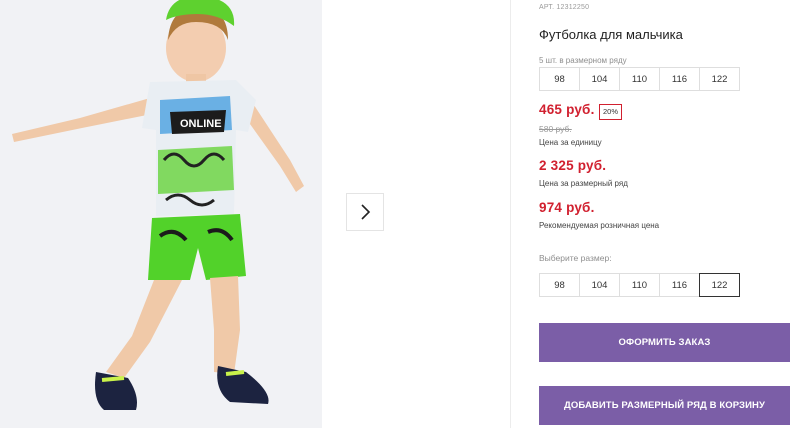 Image resolution: width=800 pixels, height=428 pixels. Describe the element at coordinates (570, 142) in the screenshot. I see `unit-price-label: Цена за единицу` at that location.